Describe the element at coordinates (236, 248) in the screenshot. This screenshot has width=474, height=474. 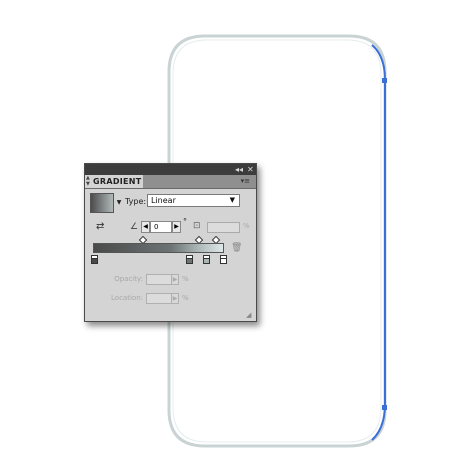
I see `delete-stop-icon: 🗑` at that location.